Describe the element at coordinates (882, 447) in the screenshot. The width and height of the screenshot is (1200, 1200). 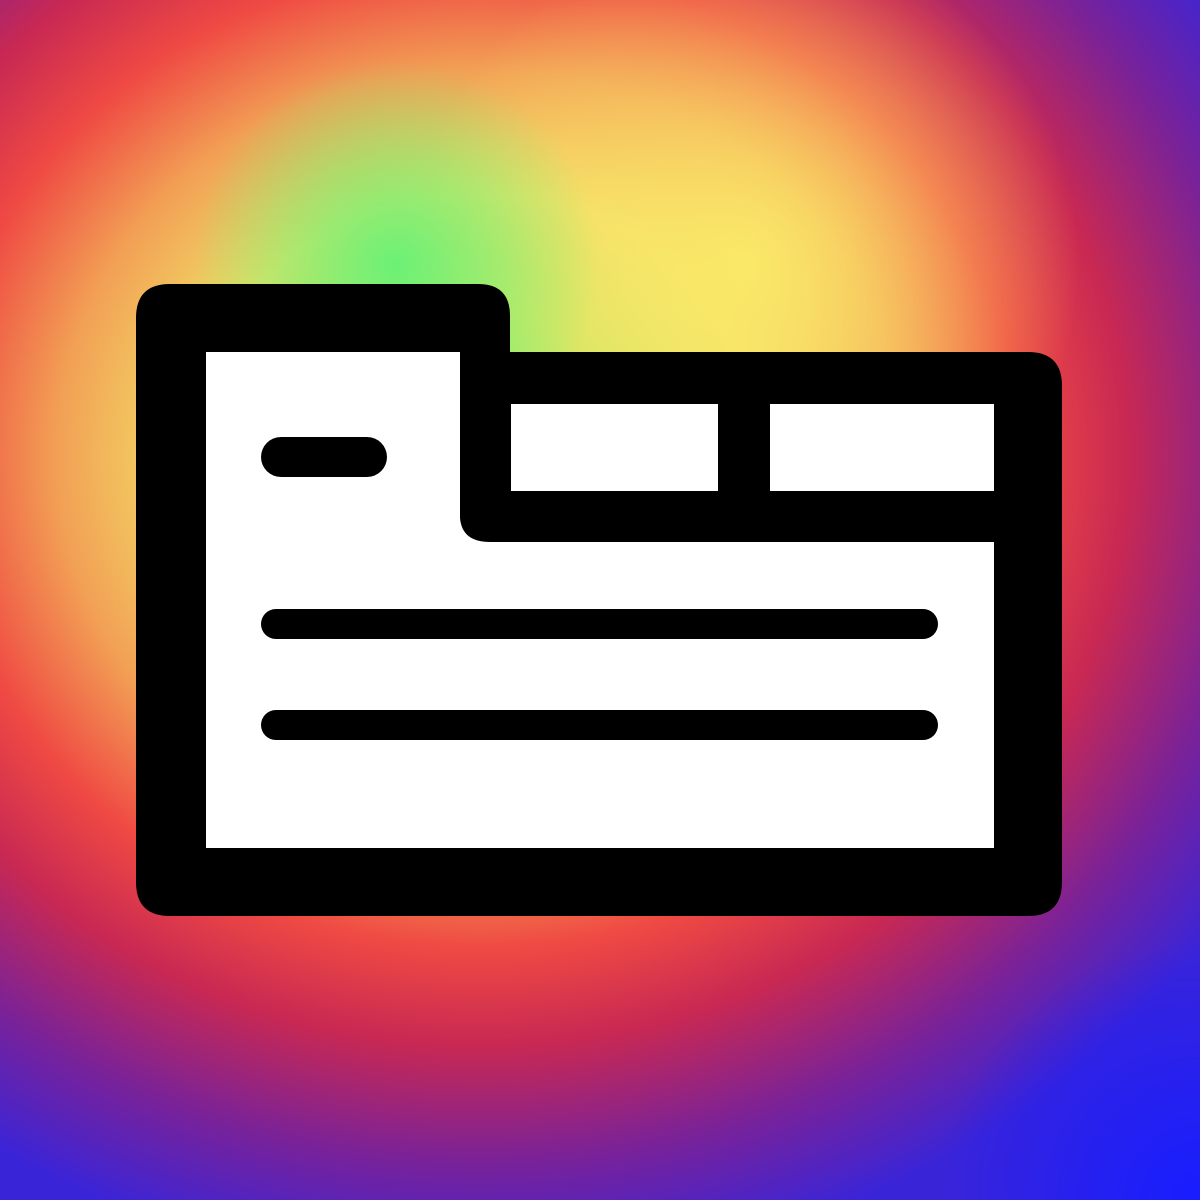
I see `tab-box-right` at that location.